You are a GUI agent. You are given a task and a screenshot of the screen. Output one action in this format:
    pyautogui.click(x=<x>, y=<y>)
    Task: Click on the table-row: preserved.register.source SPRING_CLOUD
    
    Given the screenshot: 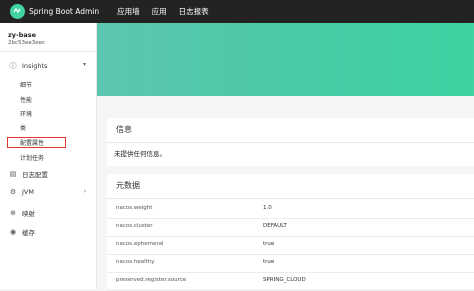 What is the action you would take?
    pyautogui.click(x=290, y=281)
    